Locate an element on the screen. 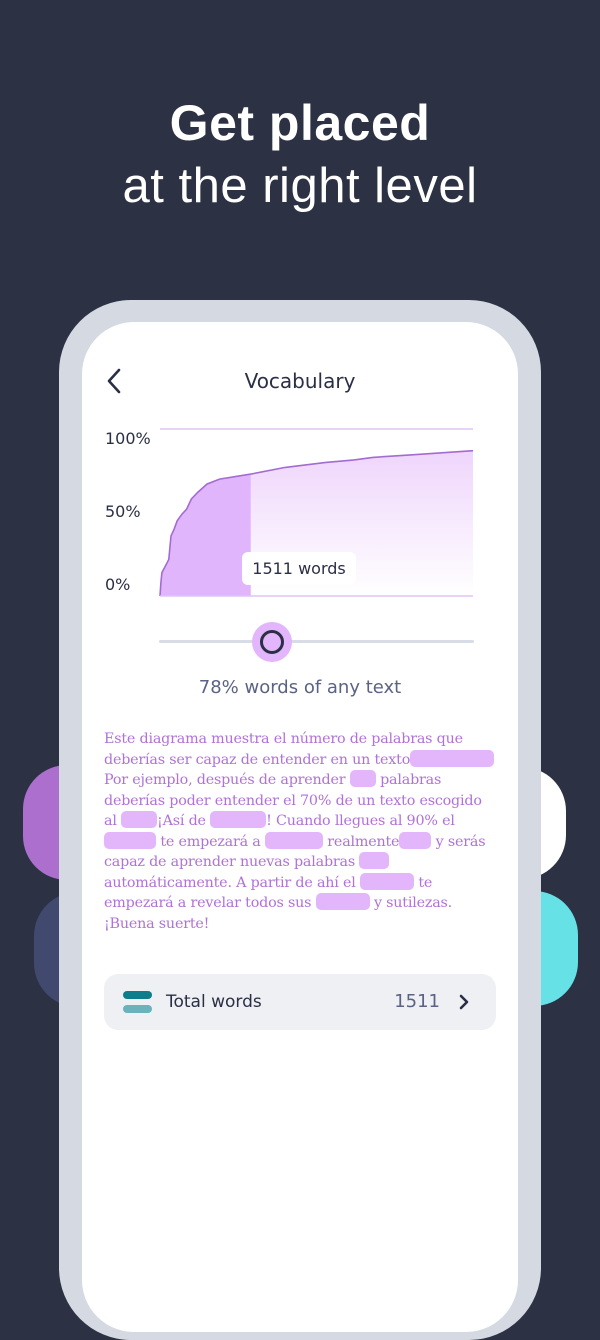  headline: Get placed at the right level is located at coordinates (300, 155).